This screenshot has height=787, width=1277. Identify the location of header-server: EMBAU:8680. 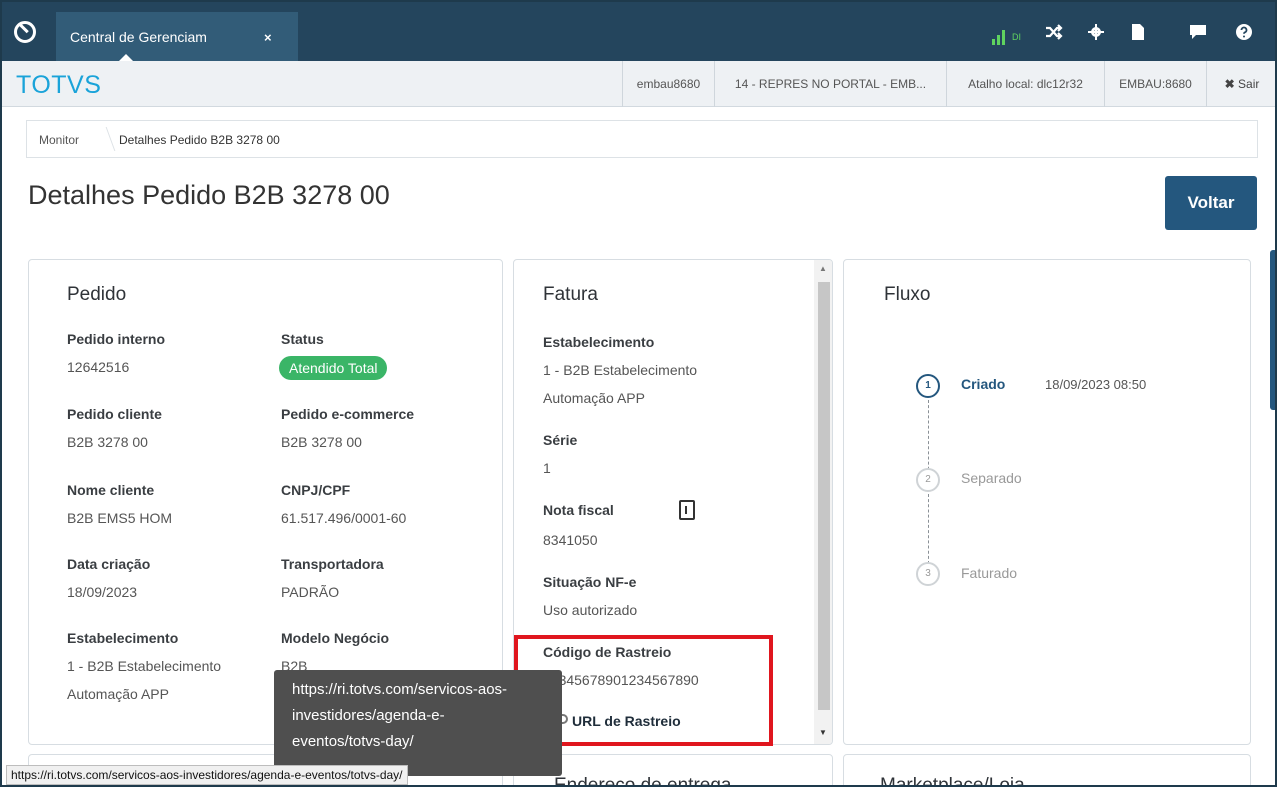
(1155, 84).